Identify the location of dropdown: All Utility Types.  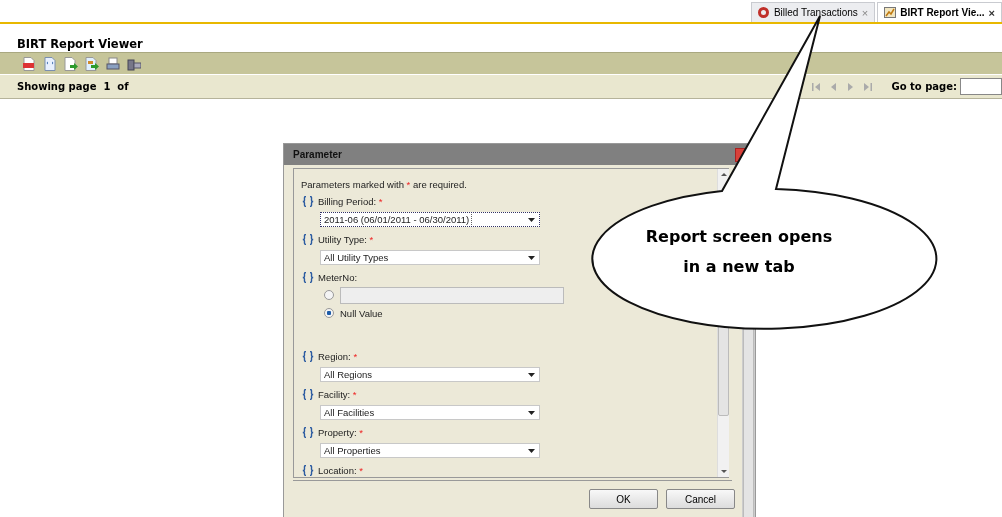
(430, 257).